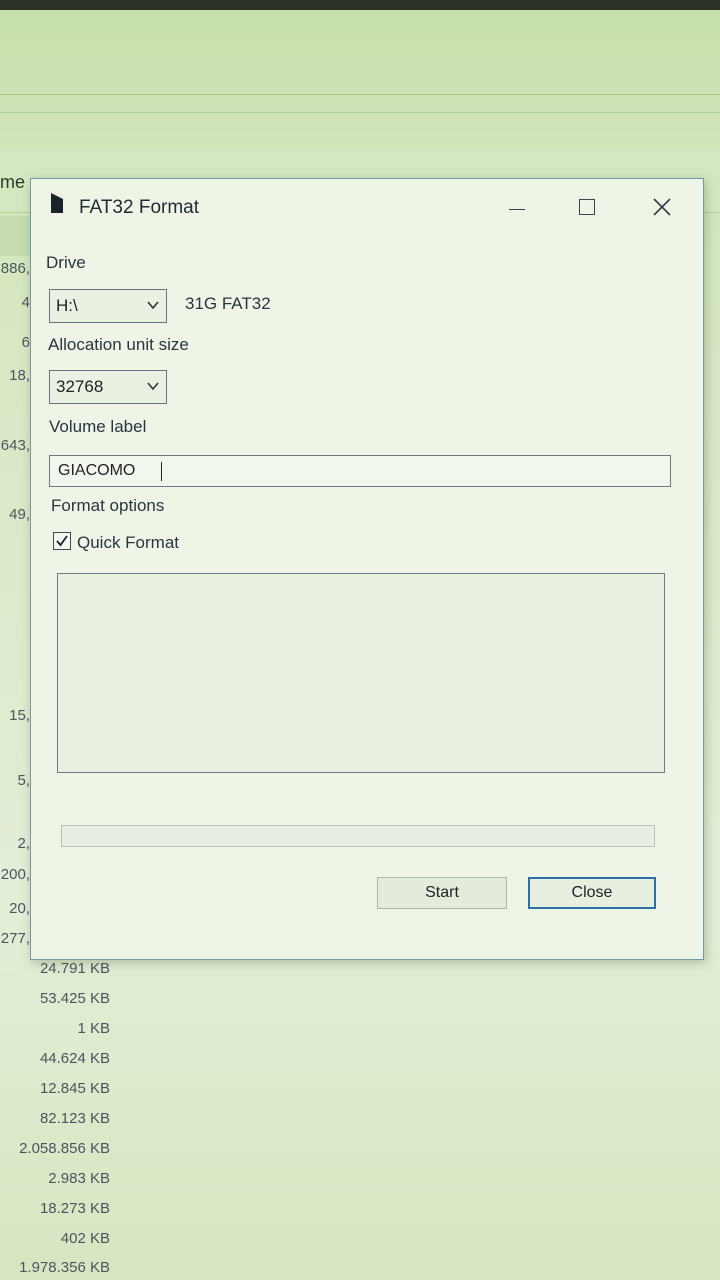 This screenshot has width=720, height=1280. What do you see at coordinates (74, 968) in the screenshot?
I see `background-size-cell: 24.791 KB` at bounding box center [74, 968].